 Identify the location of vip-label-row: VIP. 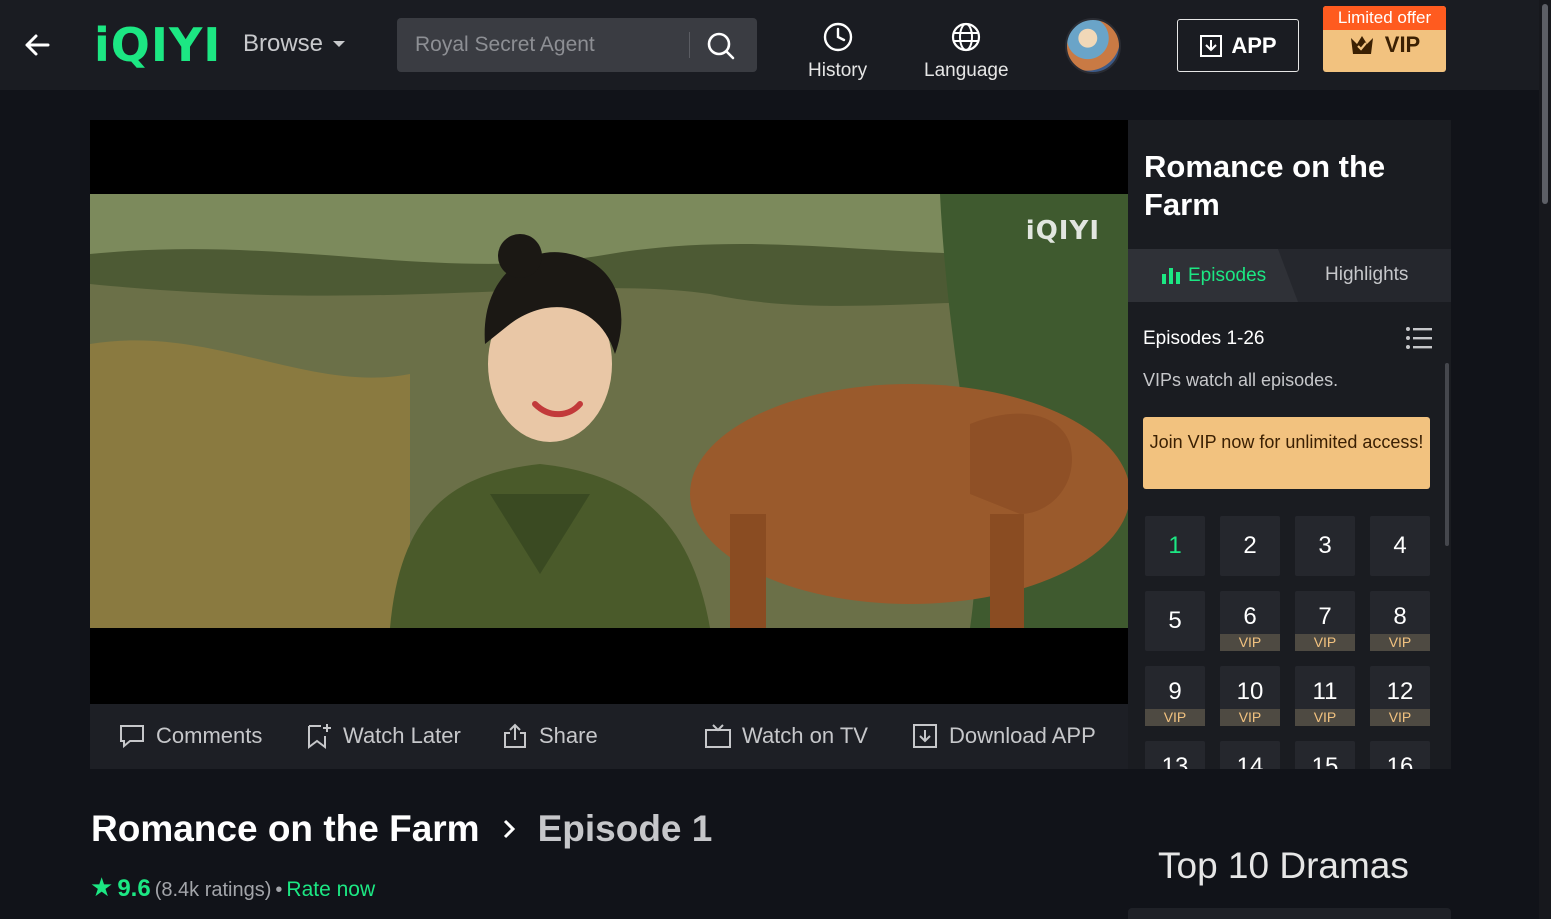
(1384, 45).